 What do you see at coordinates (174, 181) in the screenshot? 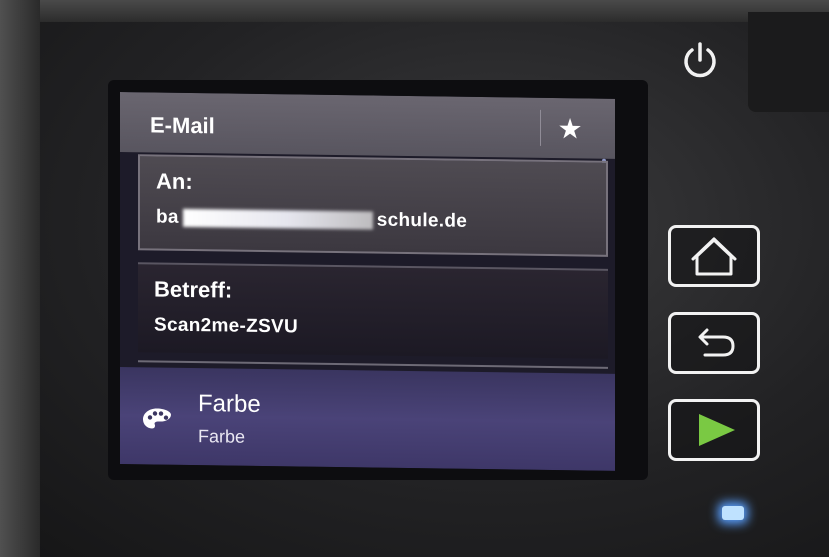
I see `to-field-label: An:` at bounding box center [174, 181].